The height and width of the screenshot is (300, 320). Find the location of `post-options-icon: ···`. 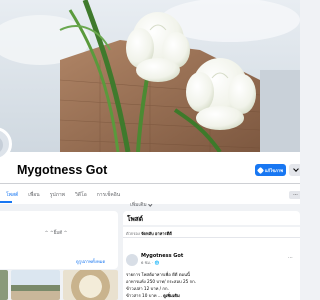

post-options-icon: ··· is located at coordinates (290, 258).